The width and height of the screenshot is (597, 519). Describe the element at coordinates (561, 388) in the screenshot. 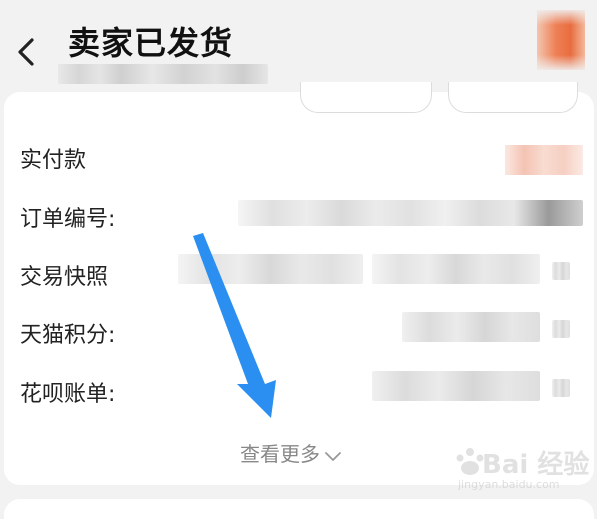

I see `blurred-bill-chevron` at that location.